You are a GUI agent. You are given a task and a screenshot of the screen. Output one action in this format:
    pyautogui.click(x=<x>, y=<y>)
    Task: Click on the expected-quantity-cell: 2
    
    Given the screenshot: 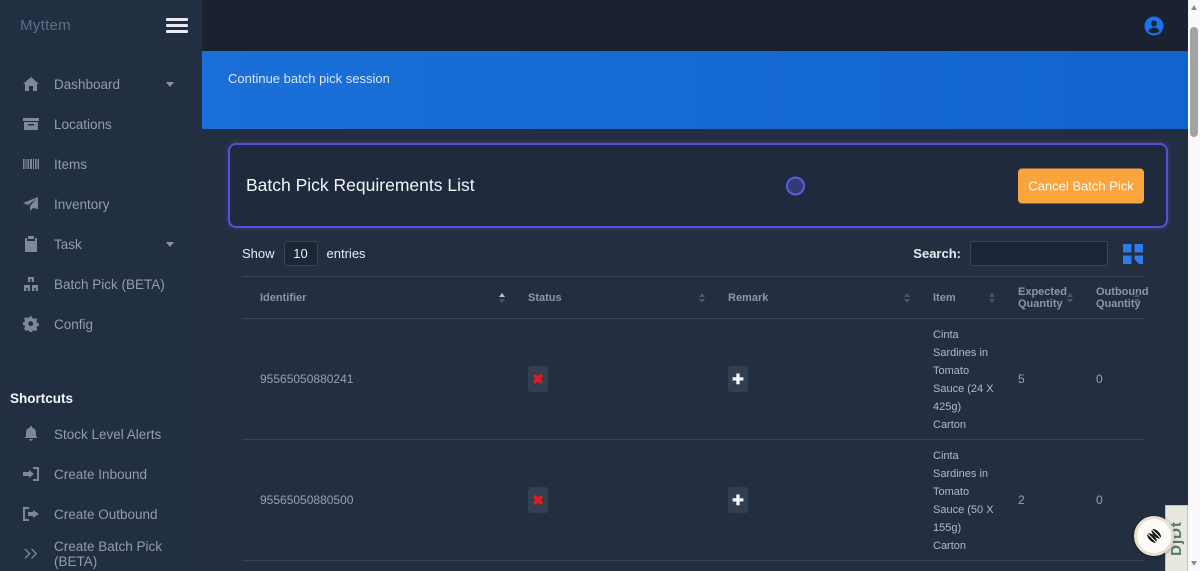 What is the action you would take?
    pyautogui.click(x=1021, y=500)
    